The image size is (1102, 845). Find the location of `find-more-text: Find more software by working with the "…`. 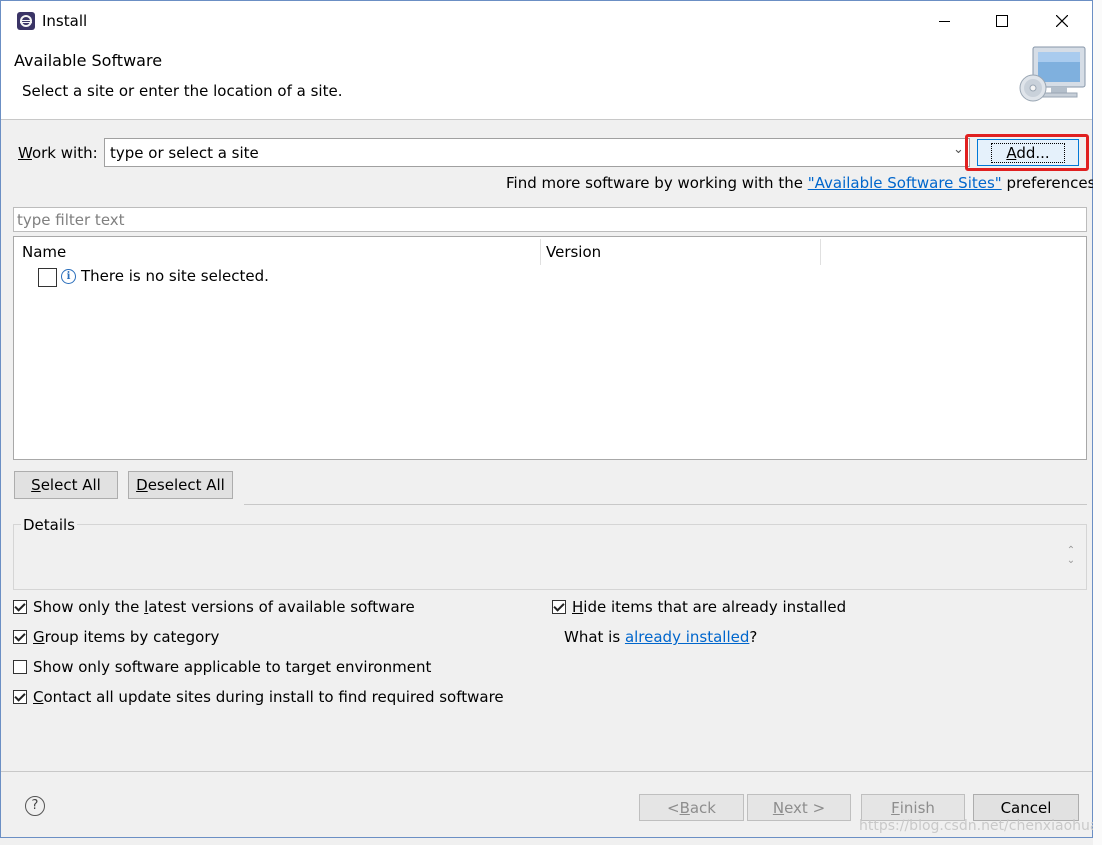

find-more-text: Find more software by working with the "… is located at coordinates (803, 183).